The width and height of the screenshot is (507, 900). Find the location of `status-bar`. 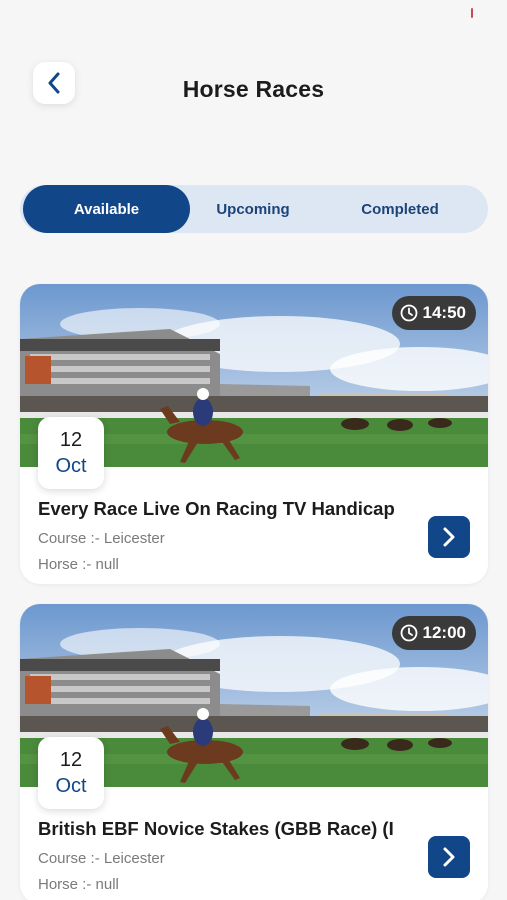

status-bar is located at coordinates (253, 13).